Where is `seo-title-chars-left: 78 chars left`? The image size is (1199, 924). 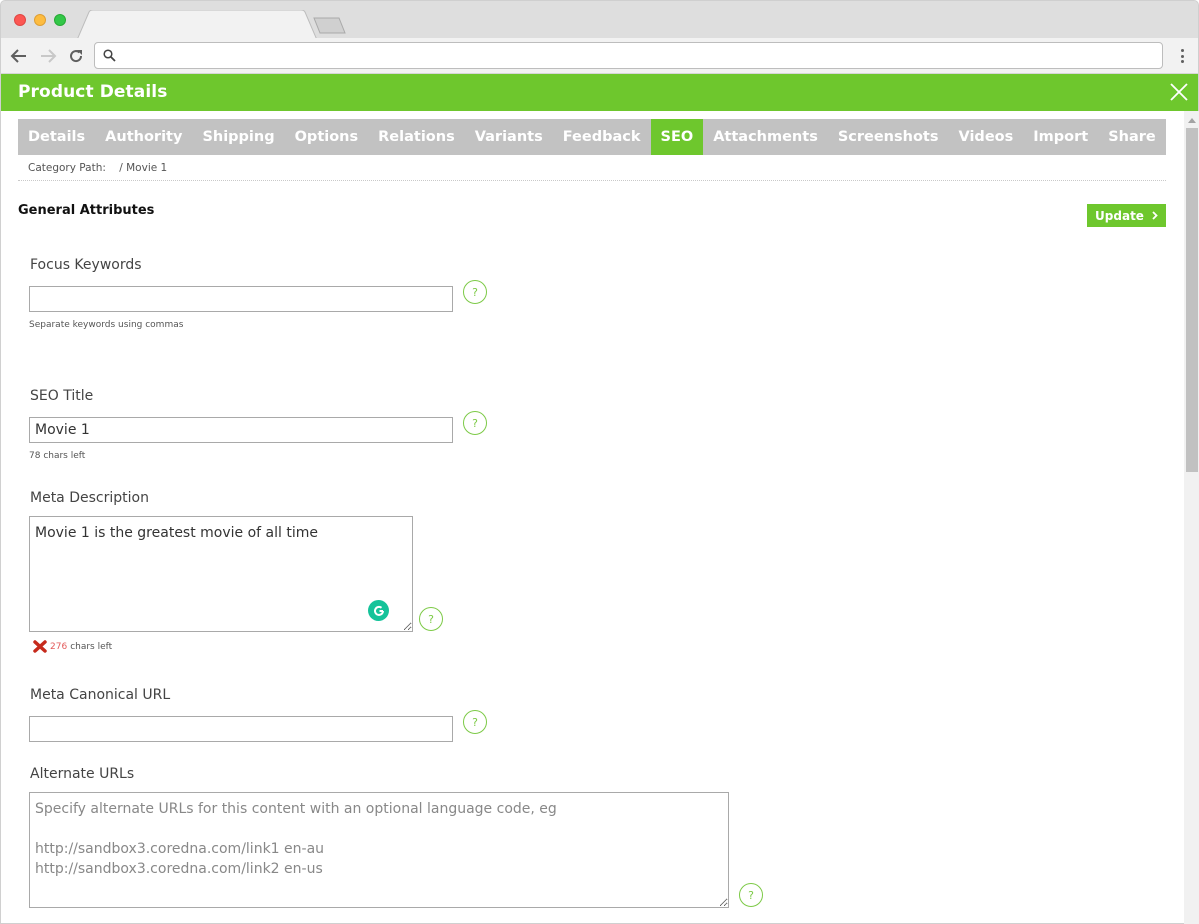
seo-title-chars-left: 78 chars left is located at coordinates (57, 456).